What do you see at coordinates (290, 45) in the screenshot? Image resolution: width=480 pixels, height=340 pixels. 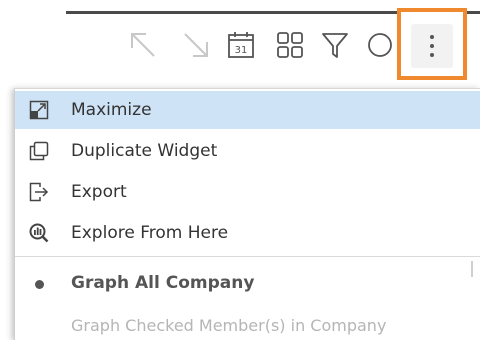 I see `grid-icon` at bounding box center [290, 45].